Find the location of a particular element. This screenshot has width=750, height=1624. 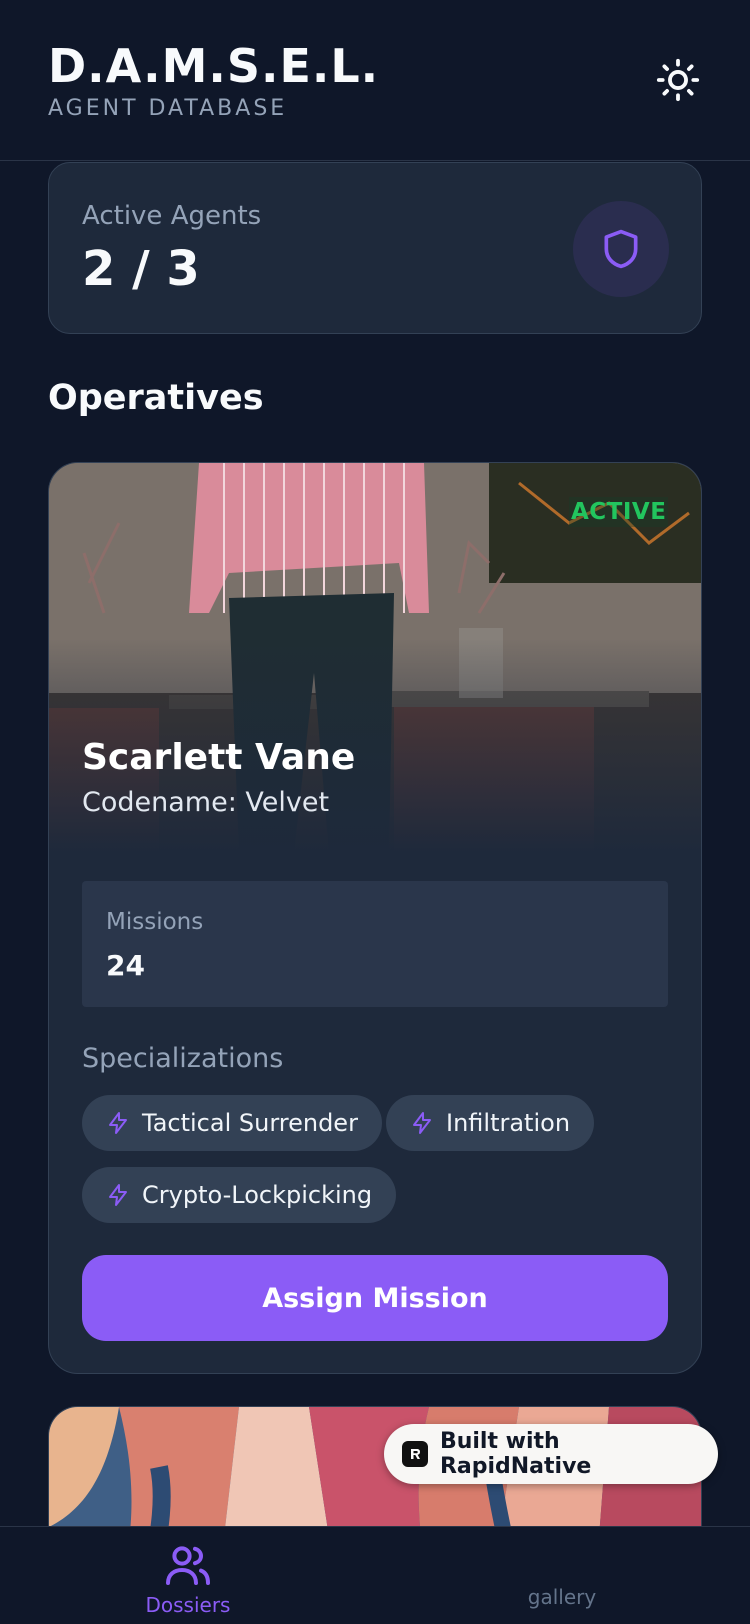

nav-item-gallery: gallery is located at coordinates (562, 1595).